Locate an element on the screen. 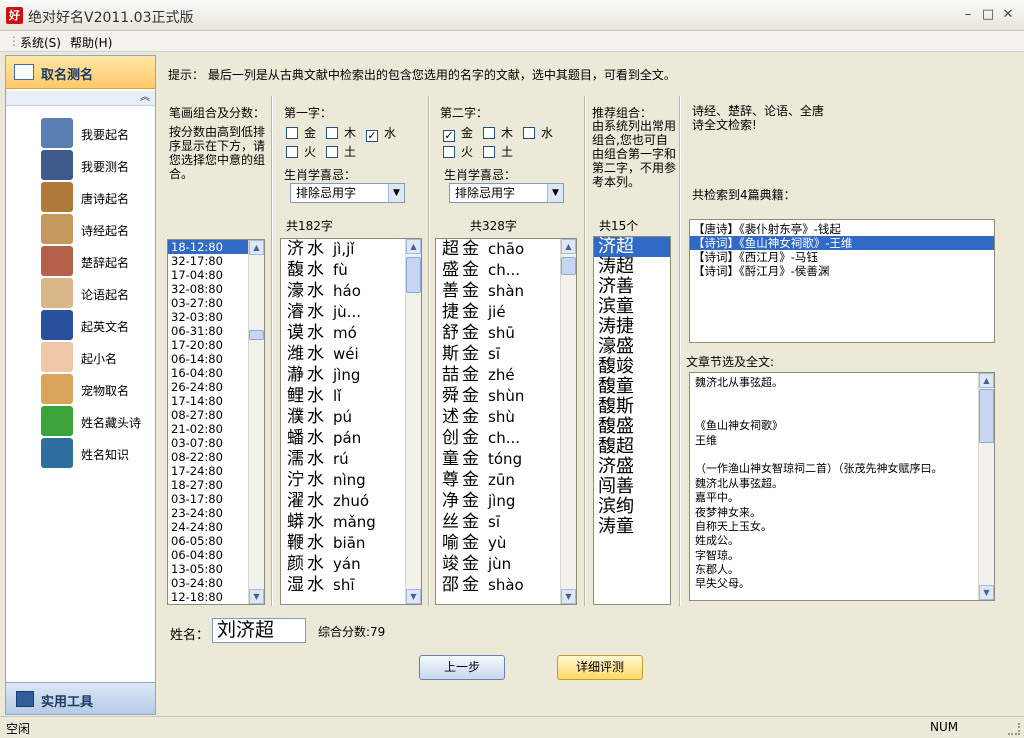  char-row: 童金 tóng is located at coordinates (506, 459).